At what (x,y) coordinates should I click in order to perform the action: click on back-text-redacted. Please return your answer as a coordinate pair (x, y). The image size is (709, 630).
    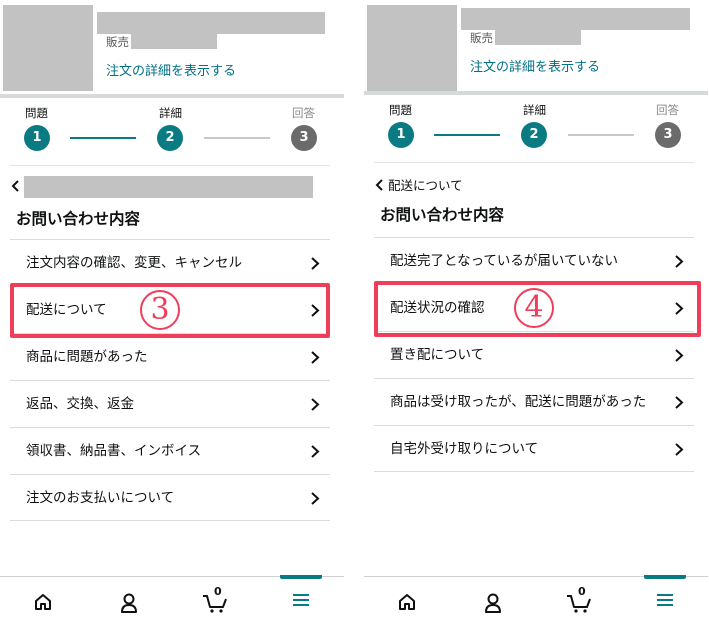
    Looking at the image, I should click on (168, 187).